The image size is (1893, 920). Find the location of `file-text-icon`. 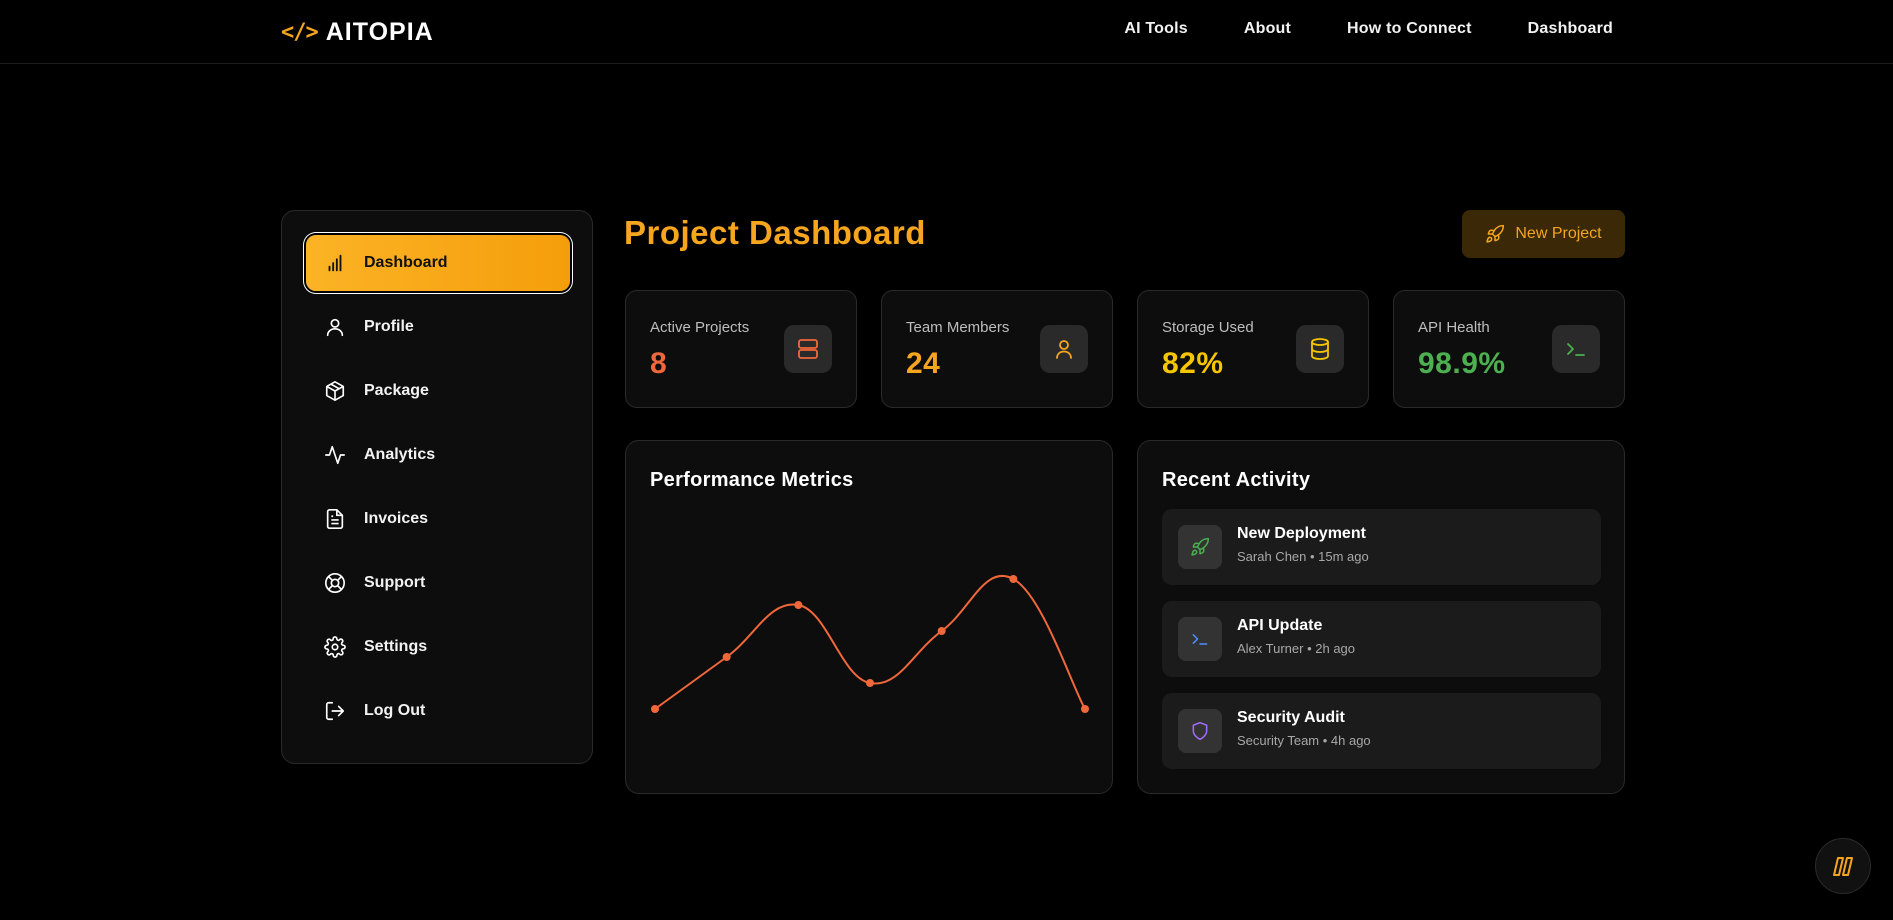

file-text-icon is located at coordinates (335, 519).